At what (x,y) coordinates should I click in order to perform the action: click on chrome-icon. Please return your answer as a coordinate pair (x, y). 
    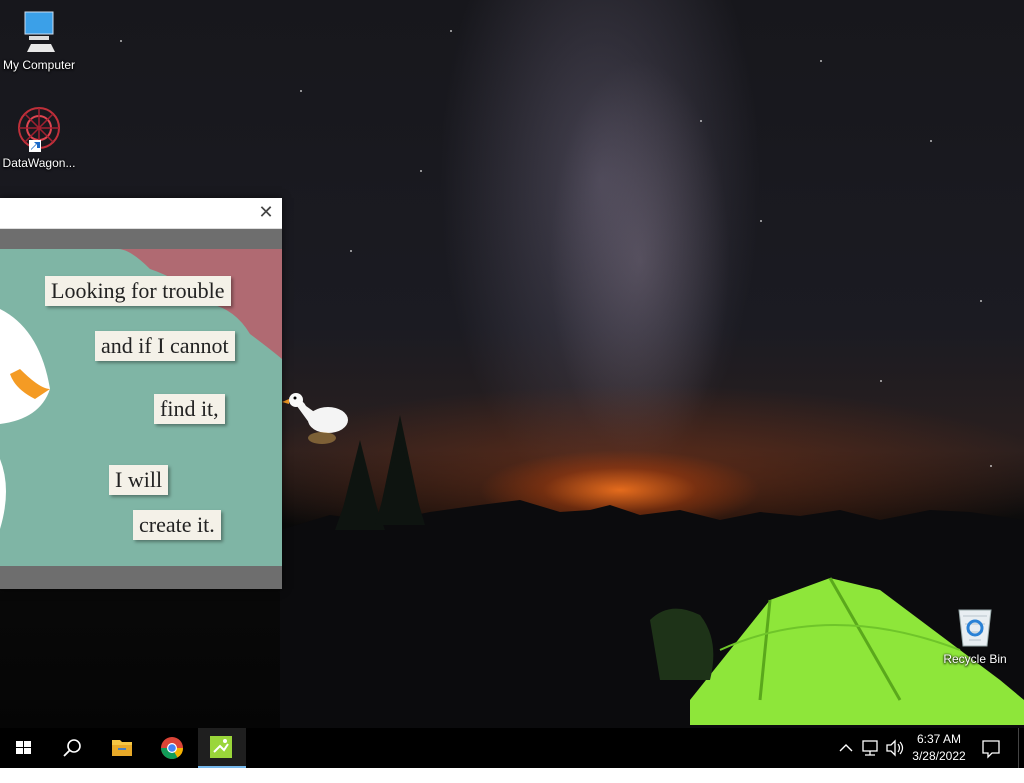
    Looking at the image, I should click on (172, 748).